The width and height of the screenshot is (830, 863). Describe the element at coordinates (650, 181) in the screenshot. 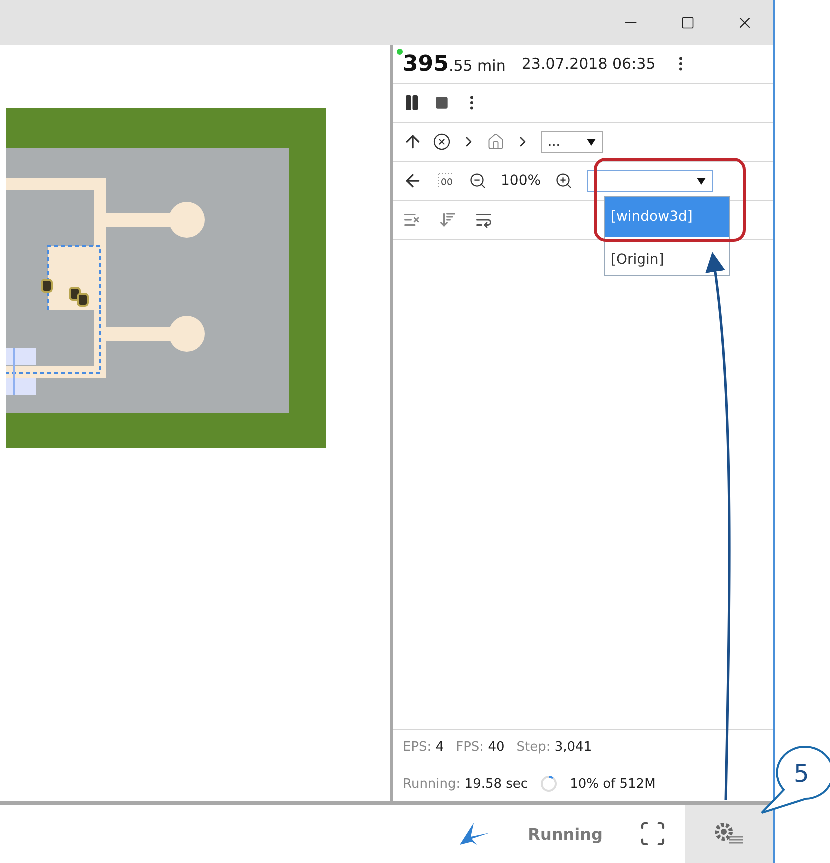

I see `view-select` at that location.